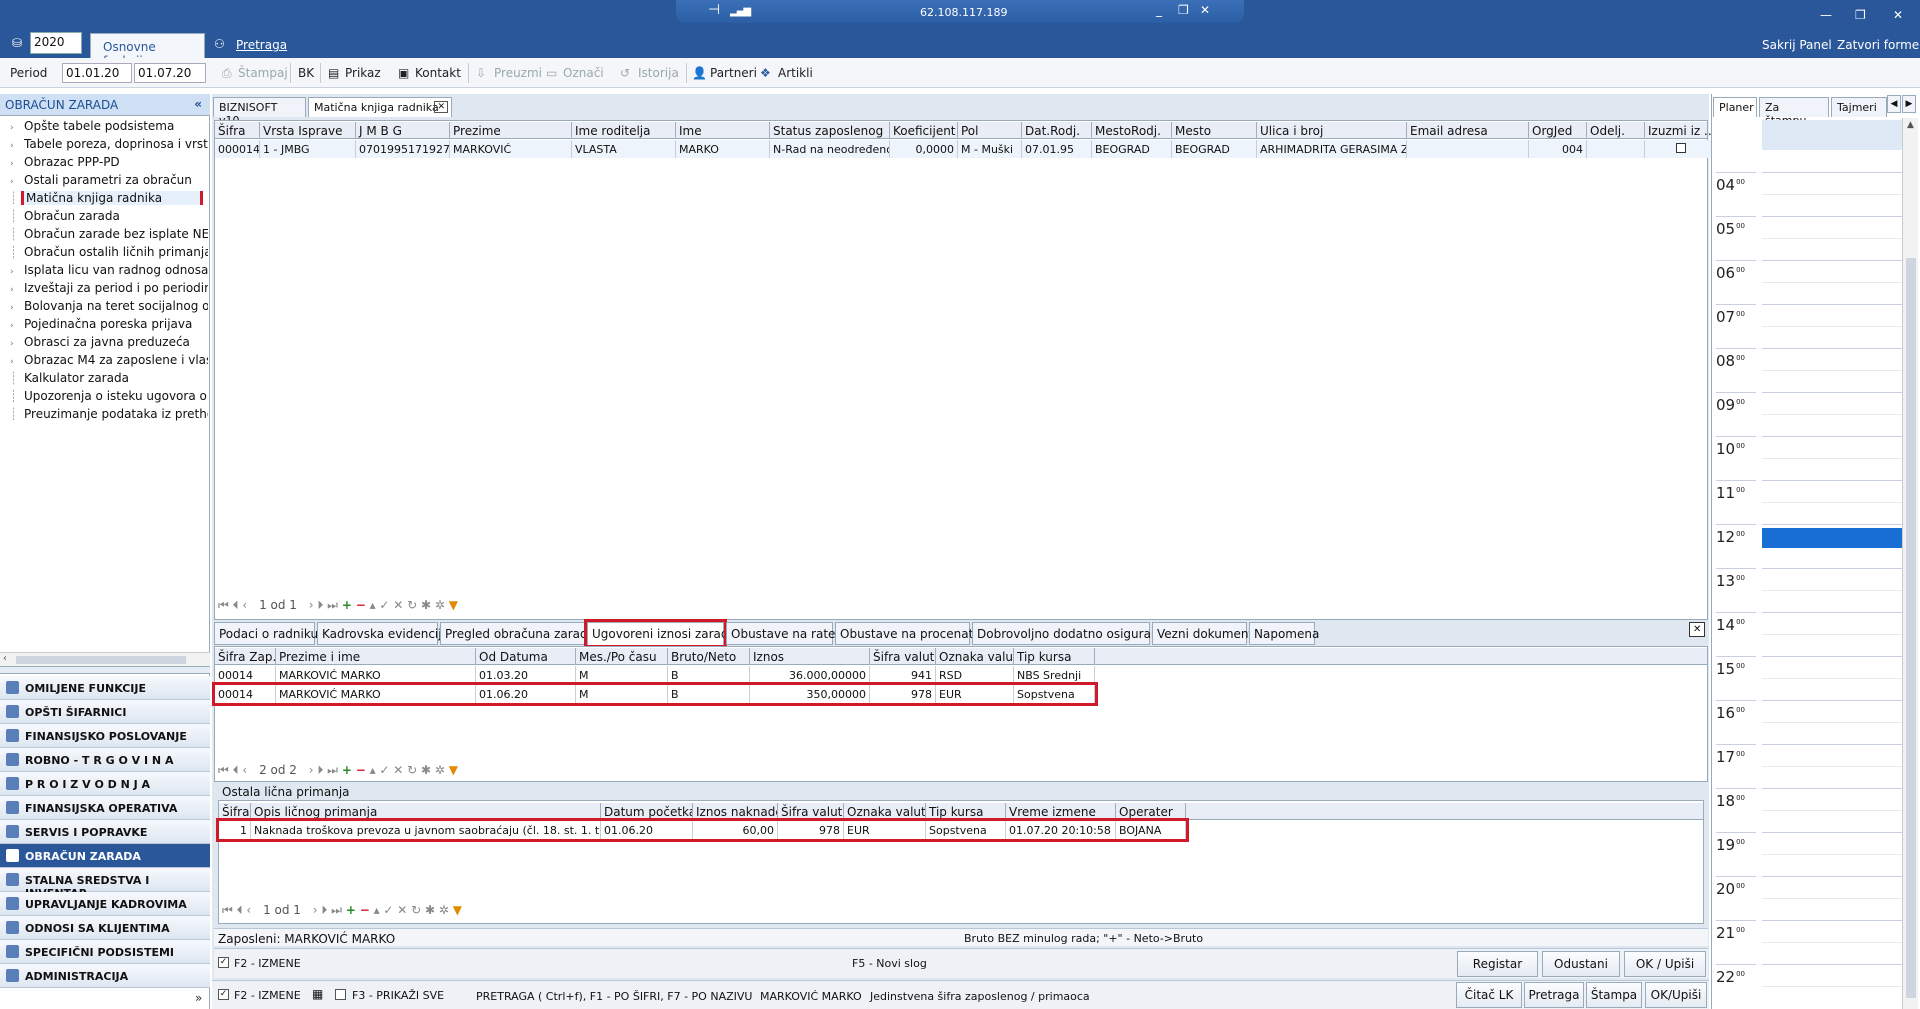 This screenshot has height=1009, width=1920. What do you see at coordinates (1665, 964) in the screenshot?
I see `ok-save-button: OK / Upiši` at bounding box center [1665, 964].